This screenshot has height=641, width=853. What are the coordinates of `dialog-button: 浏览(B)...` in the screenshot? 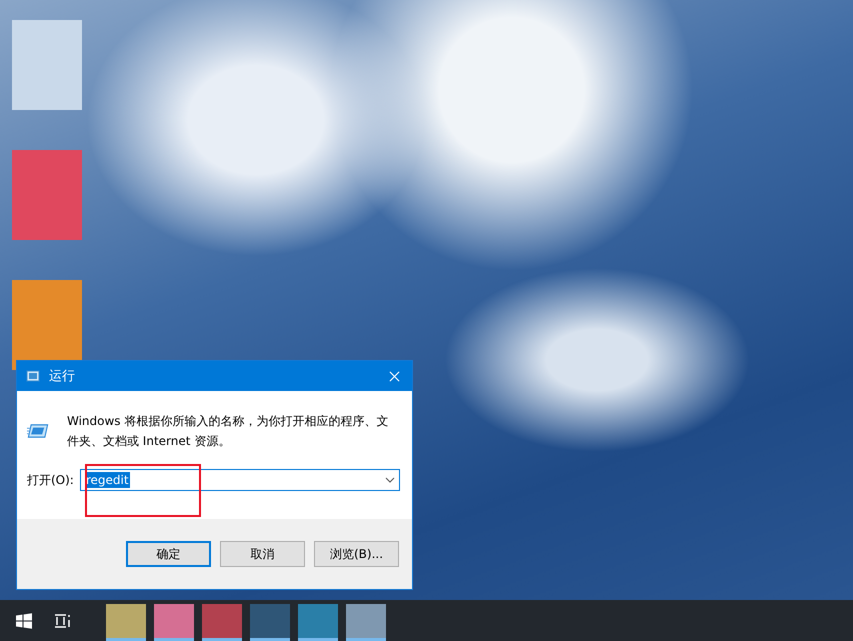 It's located at (356, 554).